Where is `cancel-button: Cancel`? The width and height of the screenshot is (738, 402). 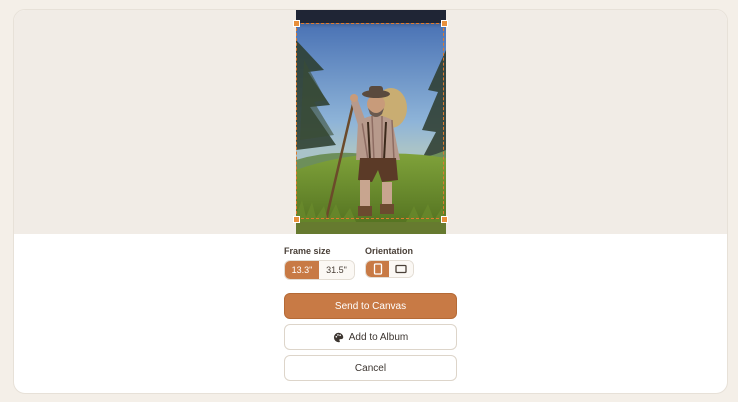
cancel-button: Cancel is located at coordinates (370, 368).